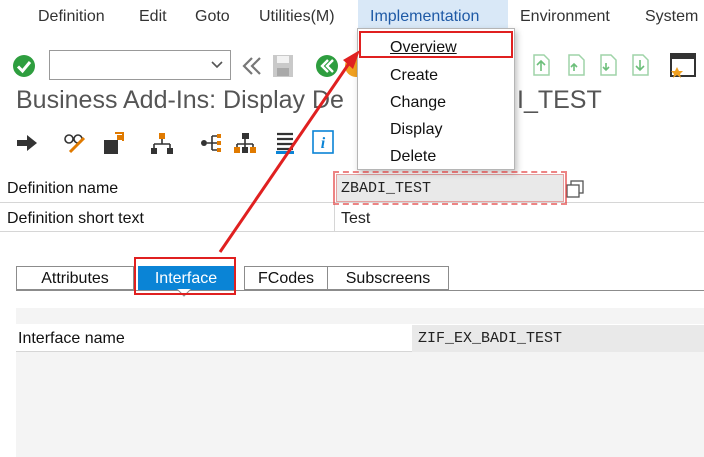 This screenshot has height=457, width=704. I want to click on annotation-arrow, so click(289, 151).